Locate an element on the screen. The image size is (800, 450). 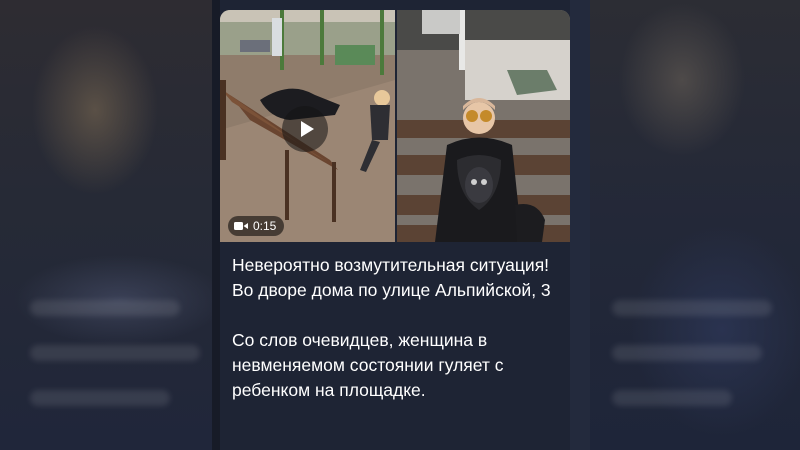
woman-photo-image is located at coordinates (483, 126).